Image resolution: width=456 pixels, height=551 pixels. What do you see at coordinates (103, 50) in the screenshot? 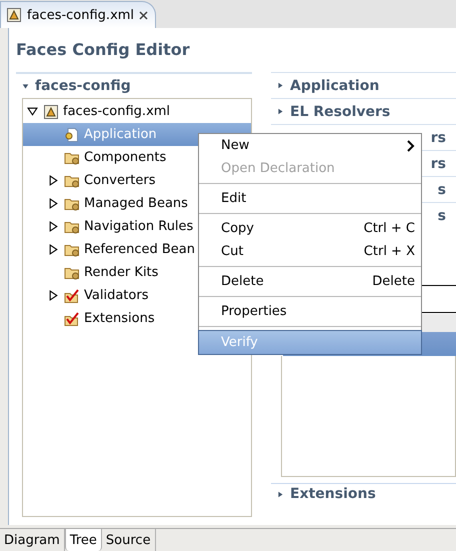
I see `editor-title: Faces Config Editor` at bounding box center [103, 50].